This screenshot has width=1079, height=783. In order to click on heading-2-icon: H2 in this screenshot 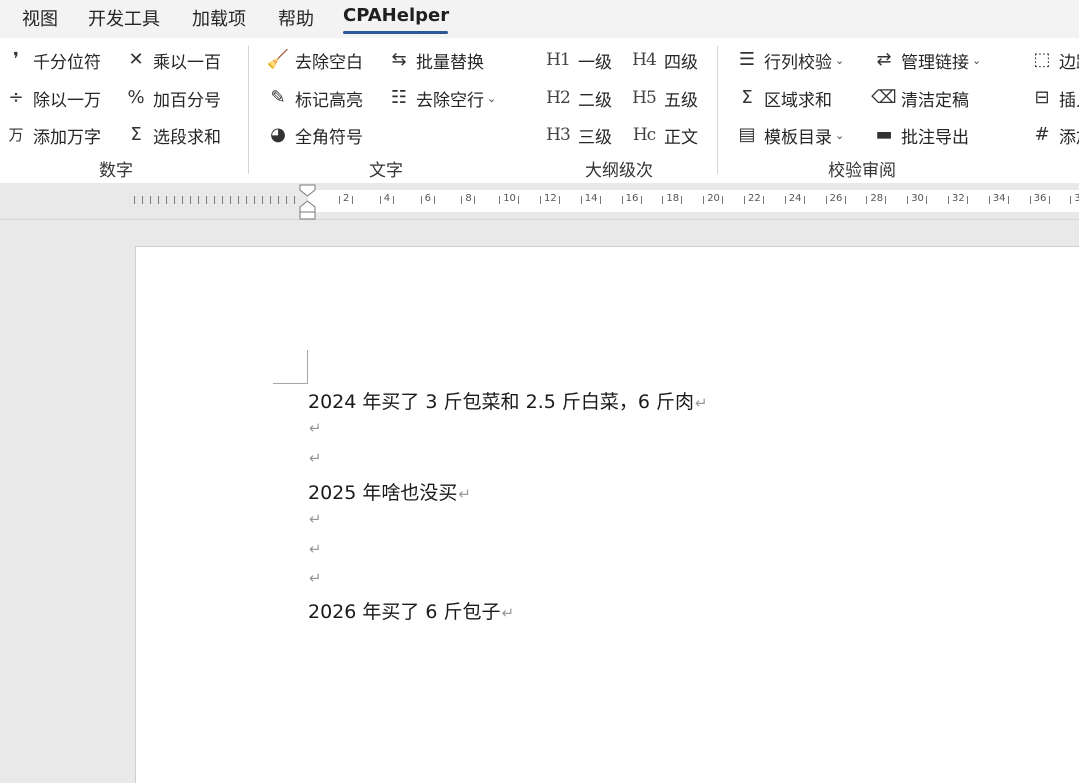, I will do `click(558, 97)`.